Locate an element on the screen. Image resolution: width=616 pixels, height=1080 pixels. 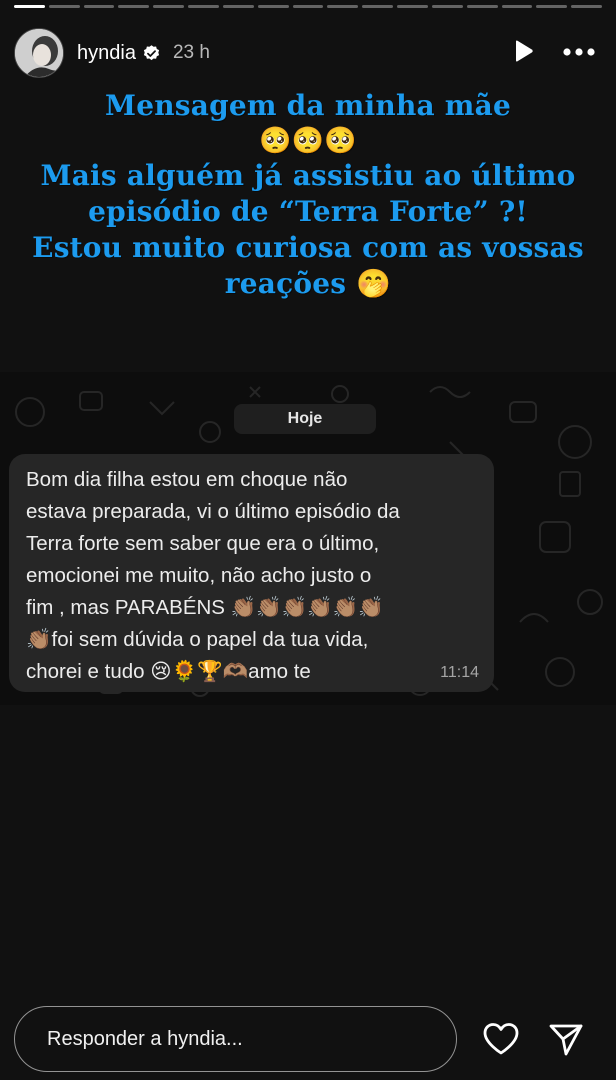
message-line: 👏🏽foi sem dúvida o papel da tua vida, is located at coordinates (197, 639).